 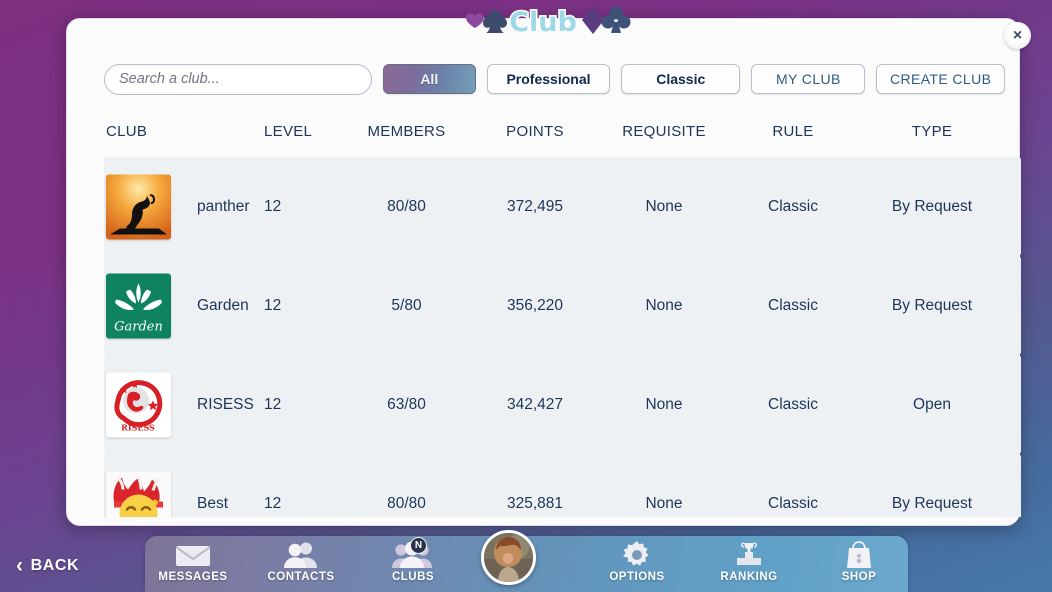 What do you see at coordinates (793, 131) in the screenshot?
I see `column-header-rule: RULE` at bounding box center [793, 131].